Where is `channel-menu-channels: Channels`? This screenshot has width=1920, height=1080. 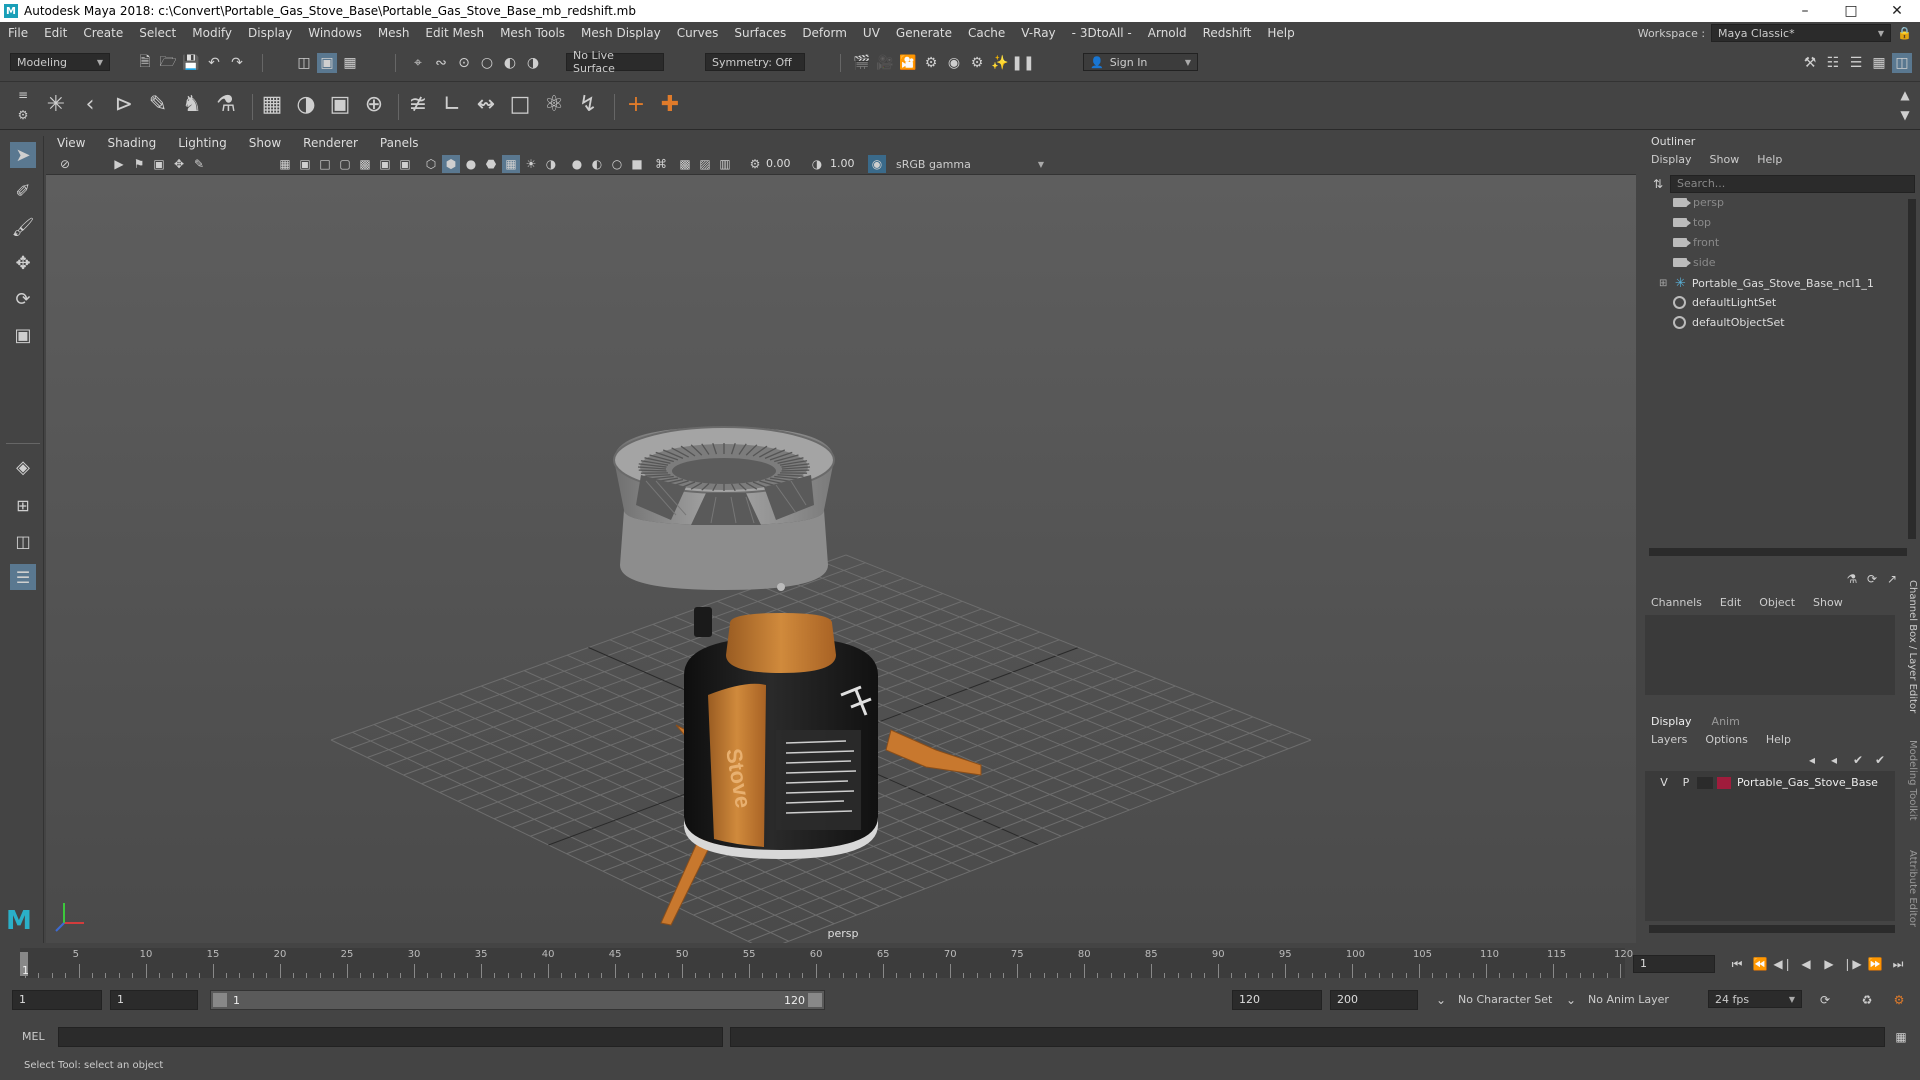 channel-menu-channels: Channels is located at coordinates (1676, 602).